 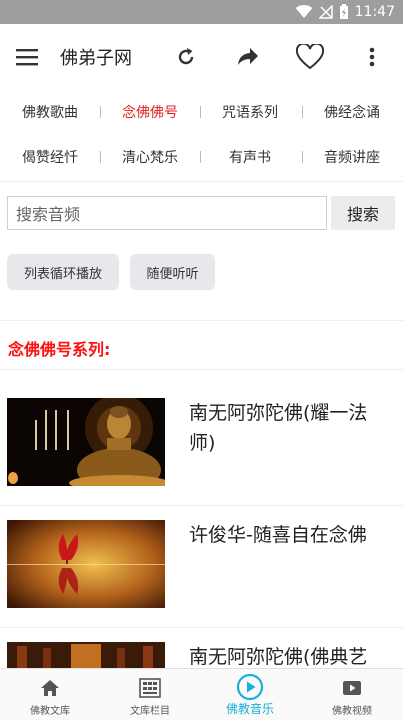 I want to click on battery-icon, so click(x=343, y=11).